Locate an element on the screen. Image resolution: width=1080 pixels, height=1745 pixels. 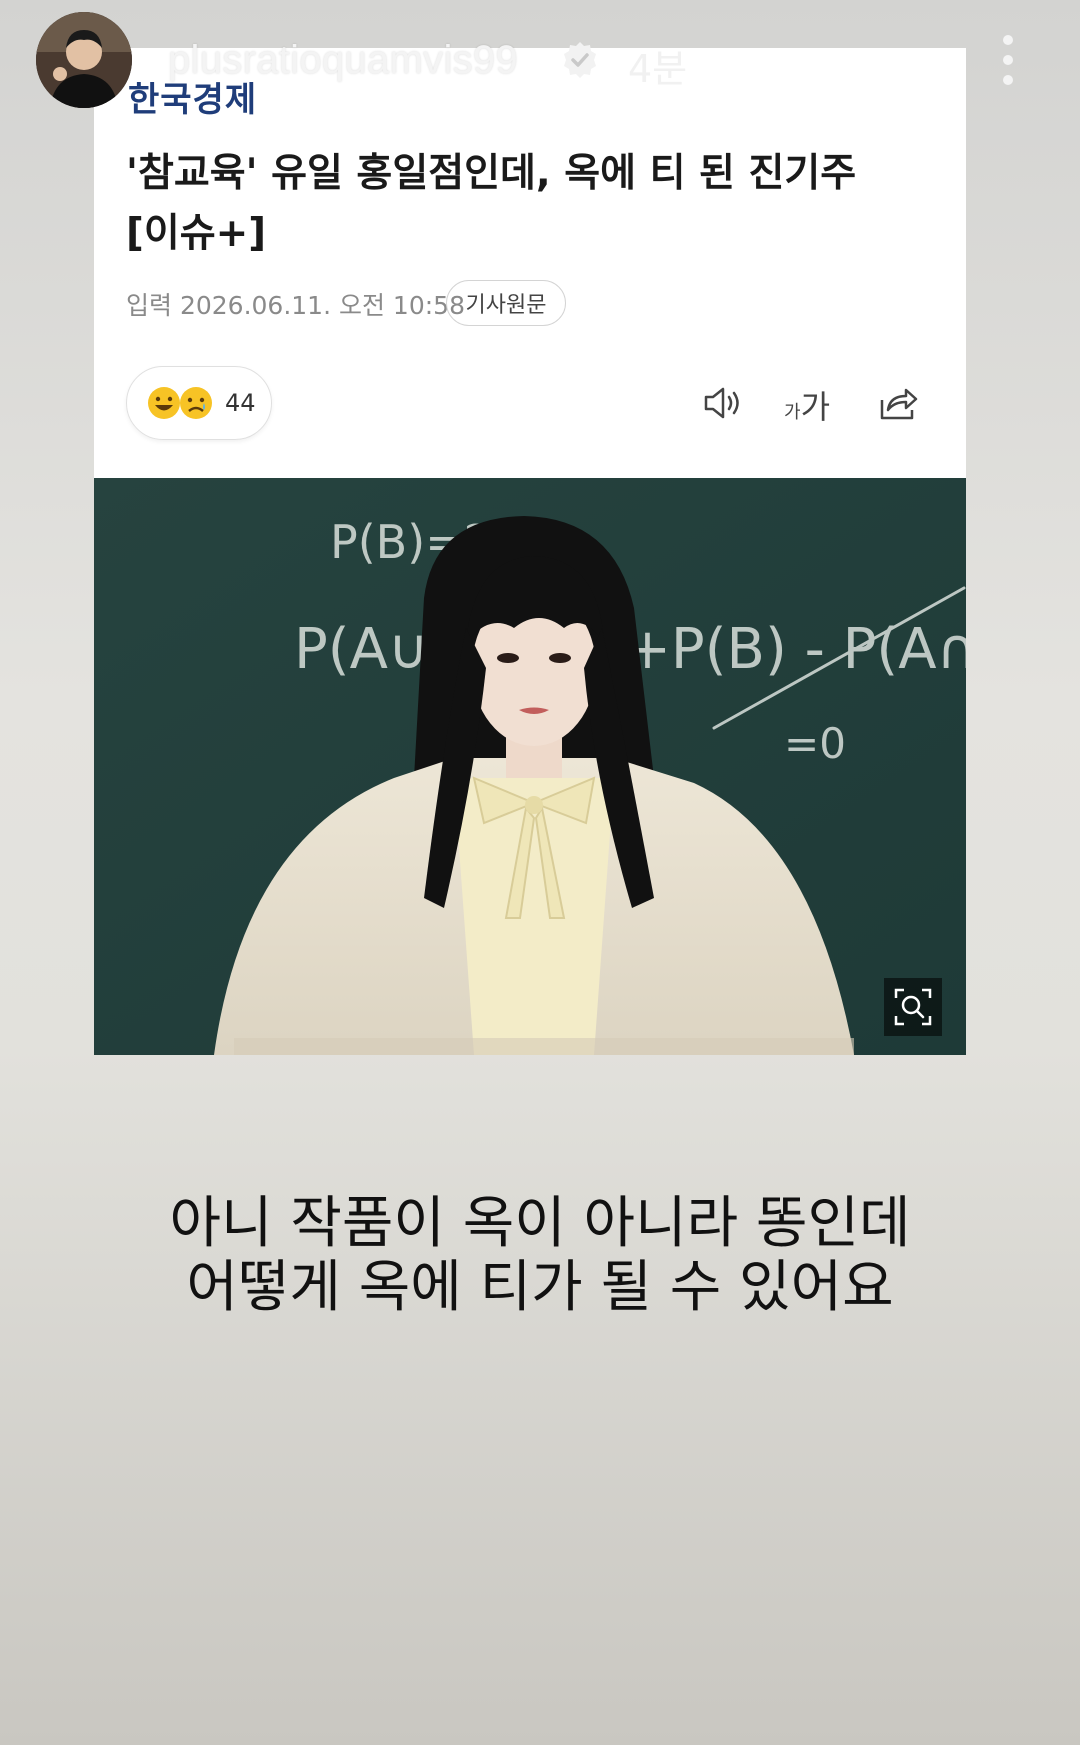
more-vertical-icon is located at coordinates (1008, 60).